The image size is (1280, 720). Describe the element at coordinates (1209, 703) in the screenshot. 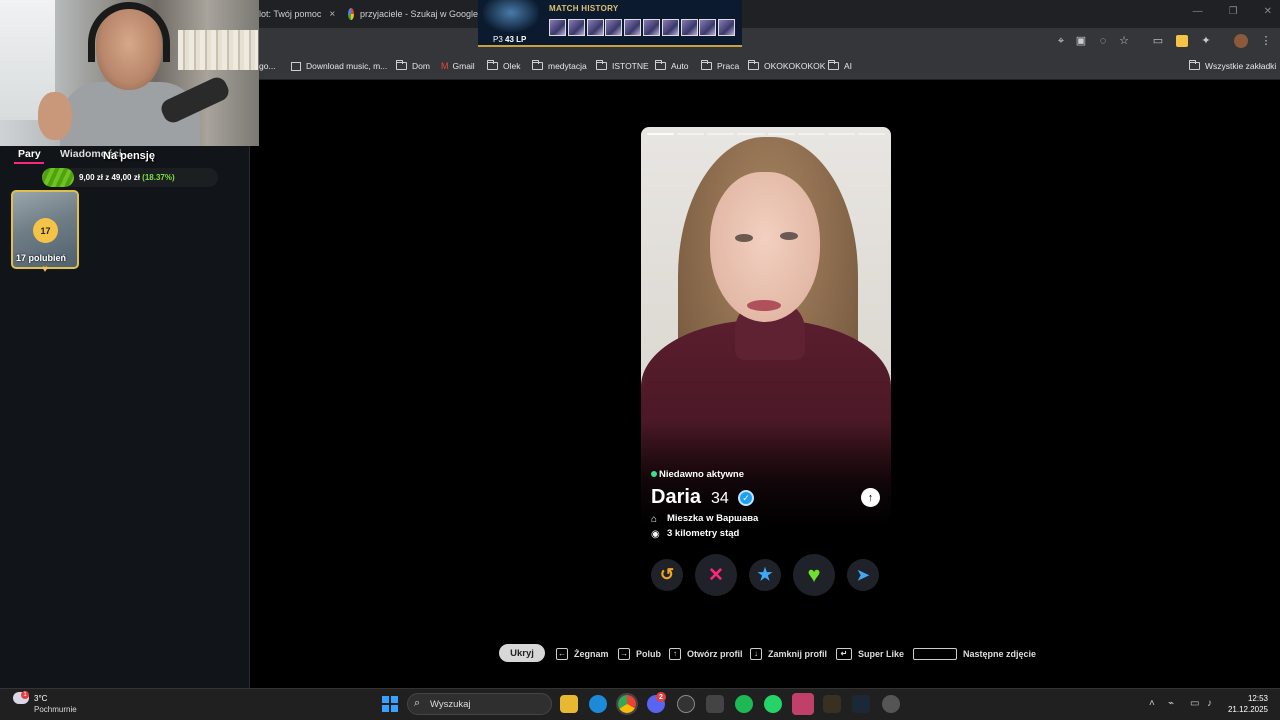

I see `volume-icon: ♪` at that location.